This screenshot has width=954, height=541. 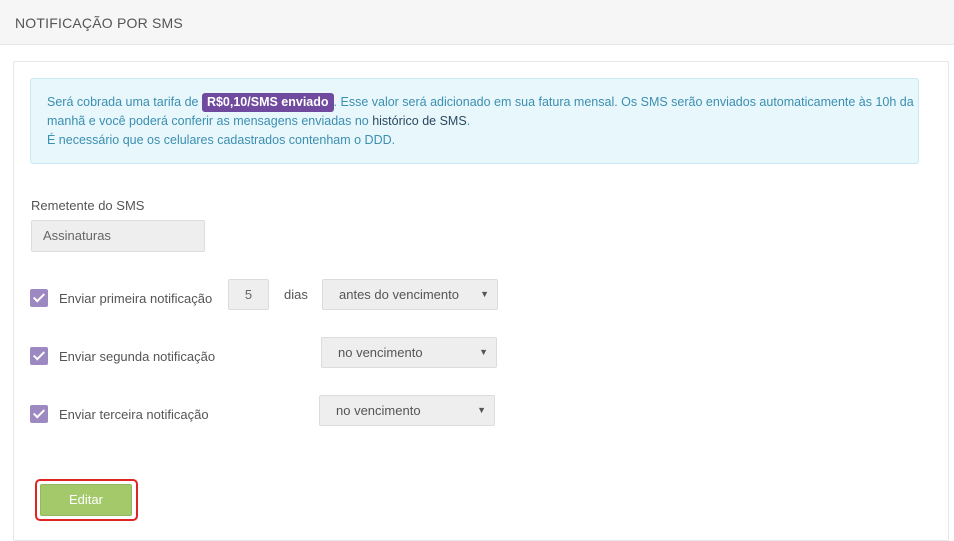 What do you see at coordinates (419, 121) in the screenshot?
I see `sms-history-link: histórico de SMS` at bounding box center [419, 121].